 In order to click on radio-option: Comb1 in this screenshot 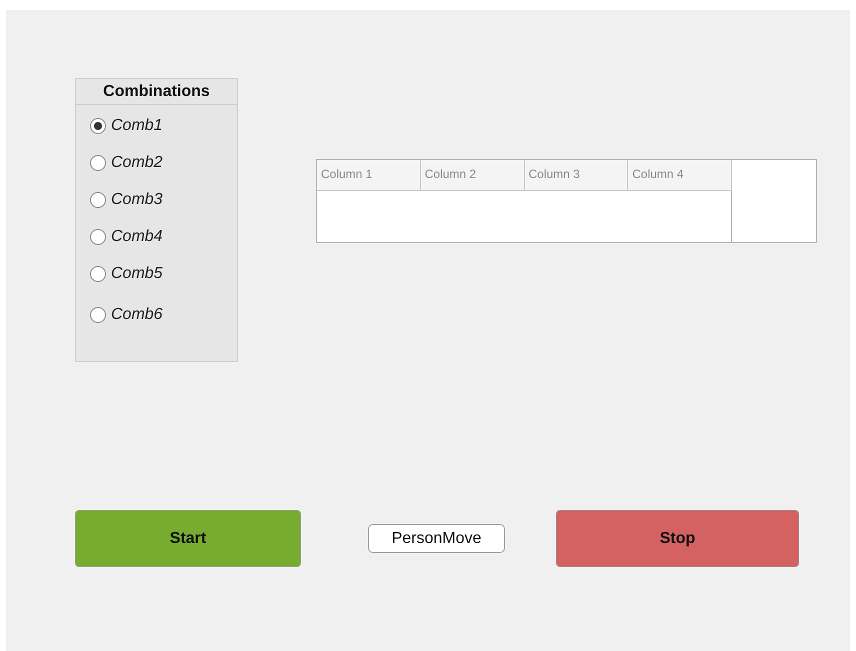, I will do `click(163, 126)`.